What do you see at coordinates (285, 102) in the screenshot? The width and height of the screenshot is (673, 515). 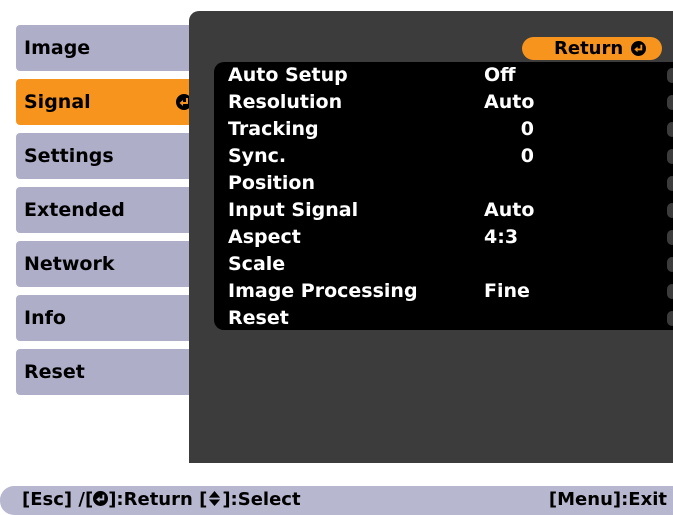 I see `setting-label: Resolution` at bounding box center [285, 102].